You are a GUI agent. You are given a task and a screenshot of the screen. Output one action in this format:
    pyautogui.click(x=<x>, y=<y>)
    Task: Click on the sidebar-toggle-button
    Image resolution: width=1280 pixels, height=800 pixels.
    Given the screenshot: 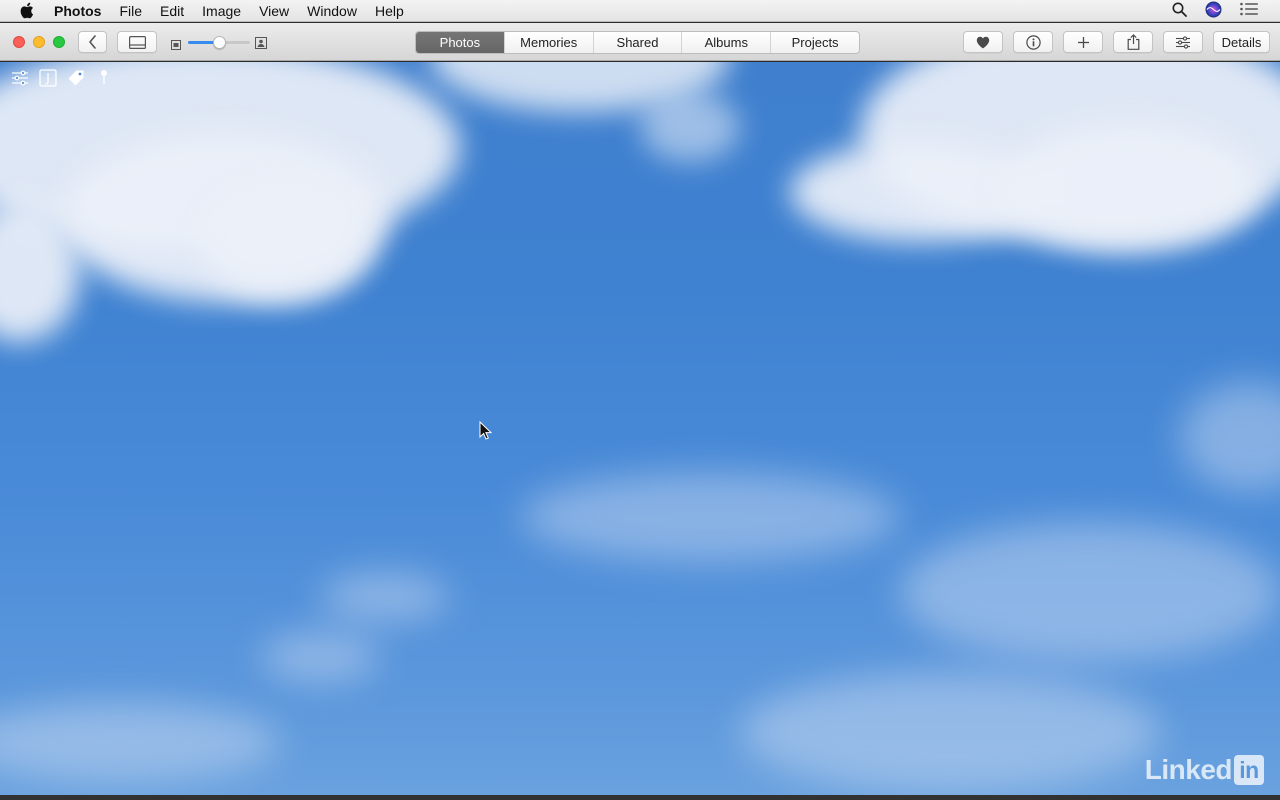 What is the action you would take?
    pyautogui.click(x=137, y=42)
    